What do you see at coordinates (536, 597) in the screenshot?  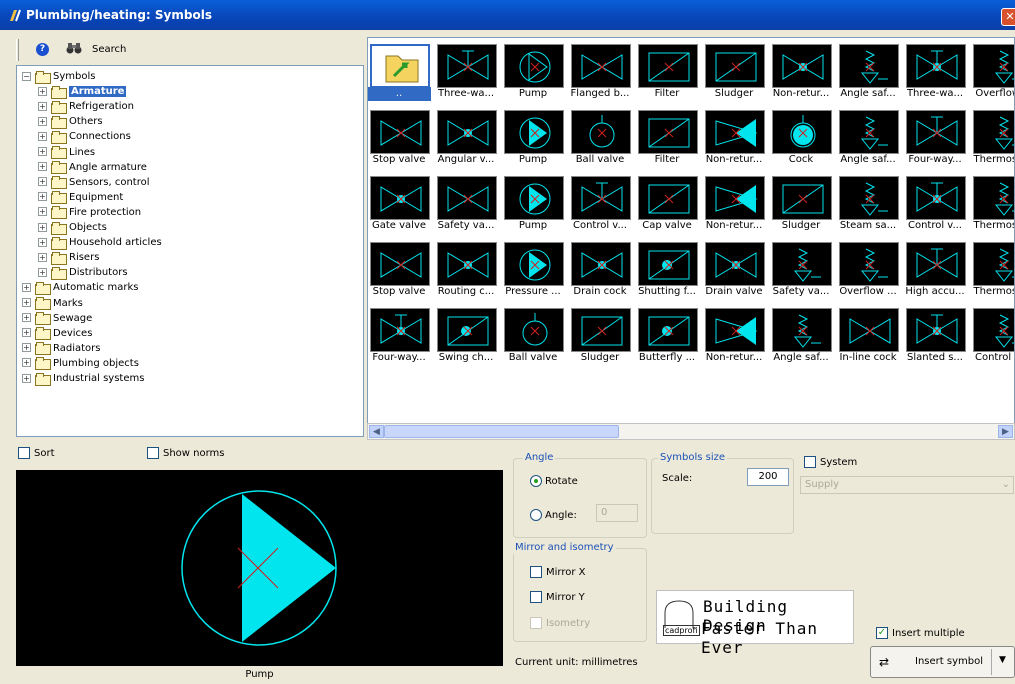 I see `mirror-y-box` at bounding box center [536, 597].